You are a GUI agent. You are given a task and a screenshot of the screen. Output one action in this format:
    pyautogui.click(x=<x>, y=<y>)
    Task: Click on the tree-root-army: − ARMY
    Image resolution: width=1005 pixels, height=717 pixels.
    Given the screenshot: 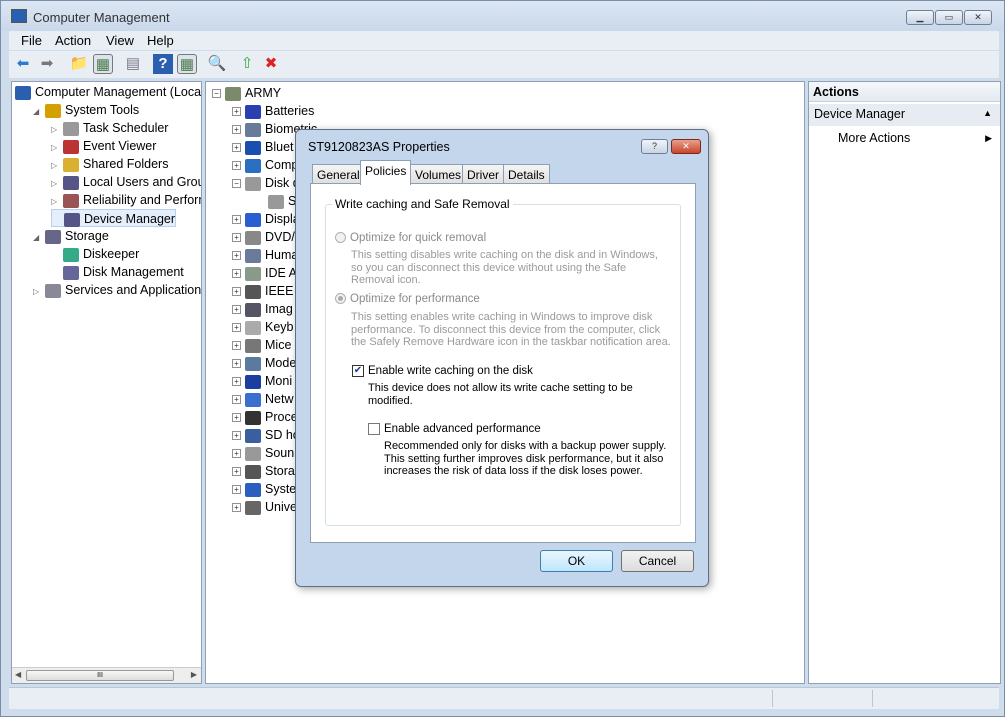 What is the action you would take?
    pyautogui.click(x=246, y=93)
    